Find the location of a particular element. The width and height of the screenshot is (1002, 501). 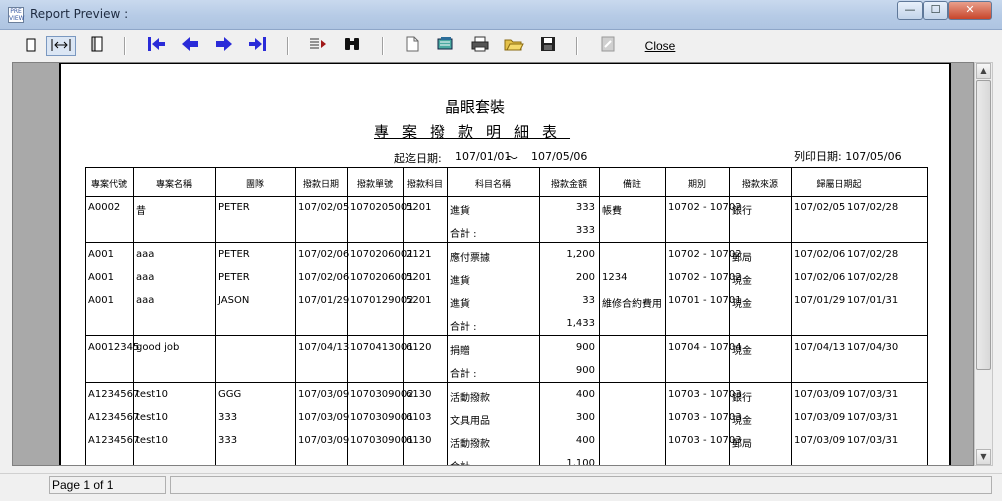

cell-from: 107/02/06 is located at coordinates (820, 254).